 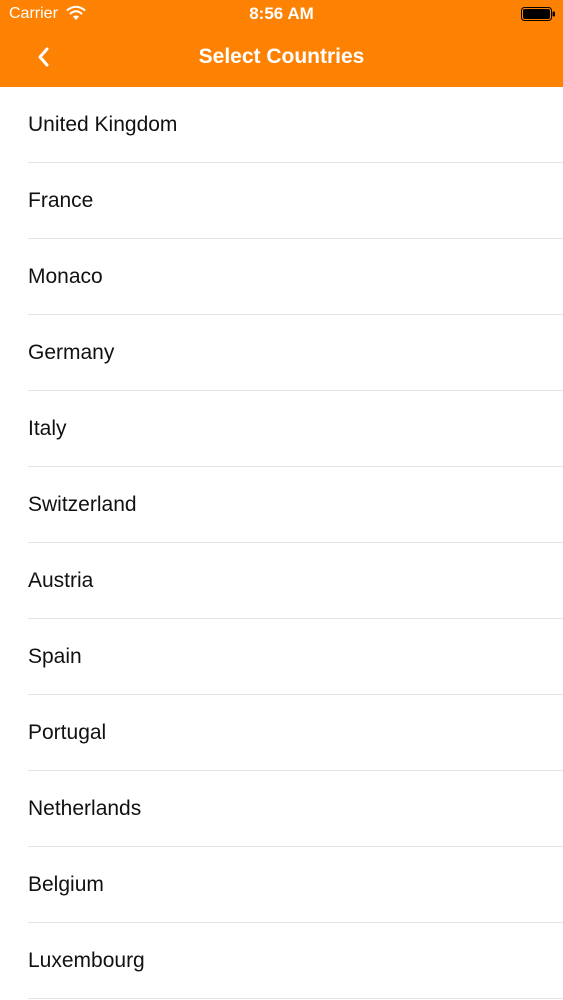 What do you see at coordinates (65, 276) in the screenshot?
I see `country-label: Monaco` at bounding box center [65, 276].